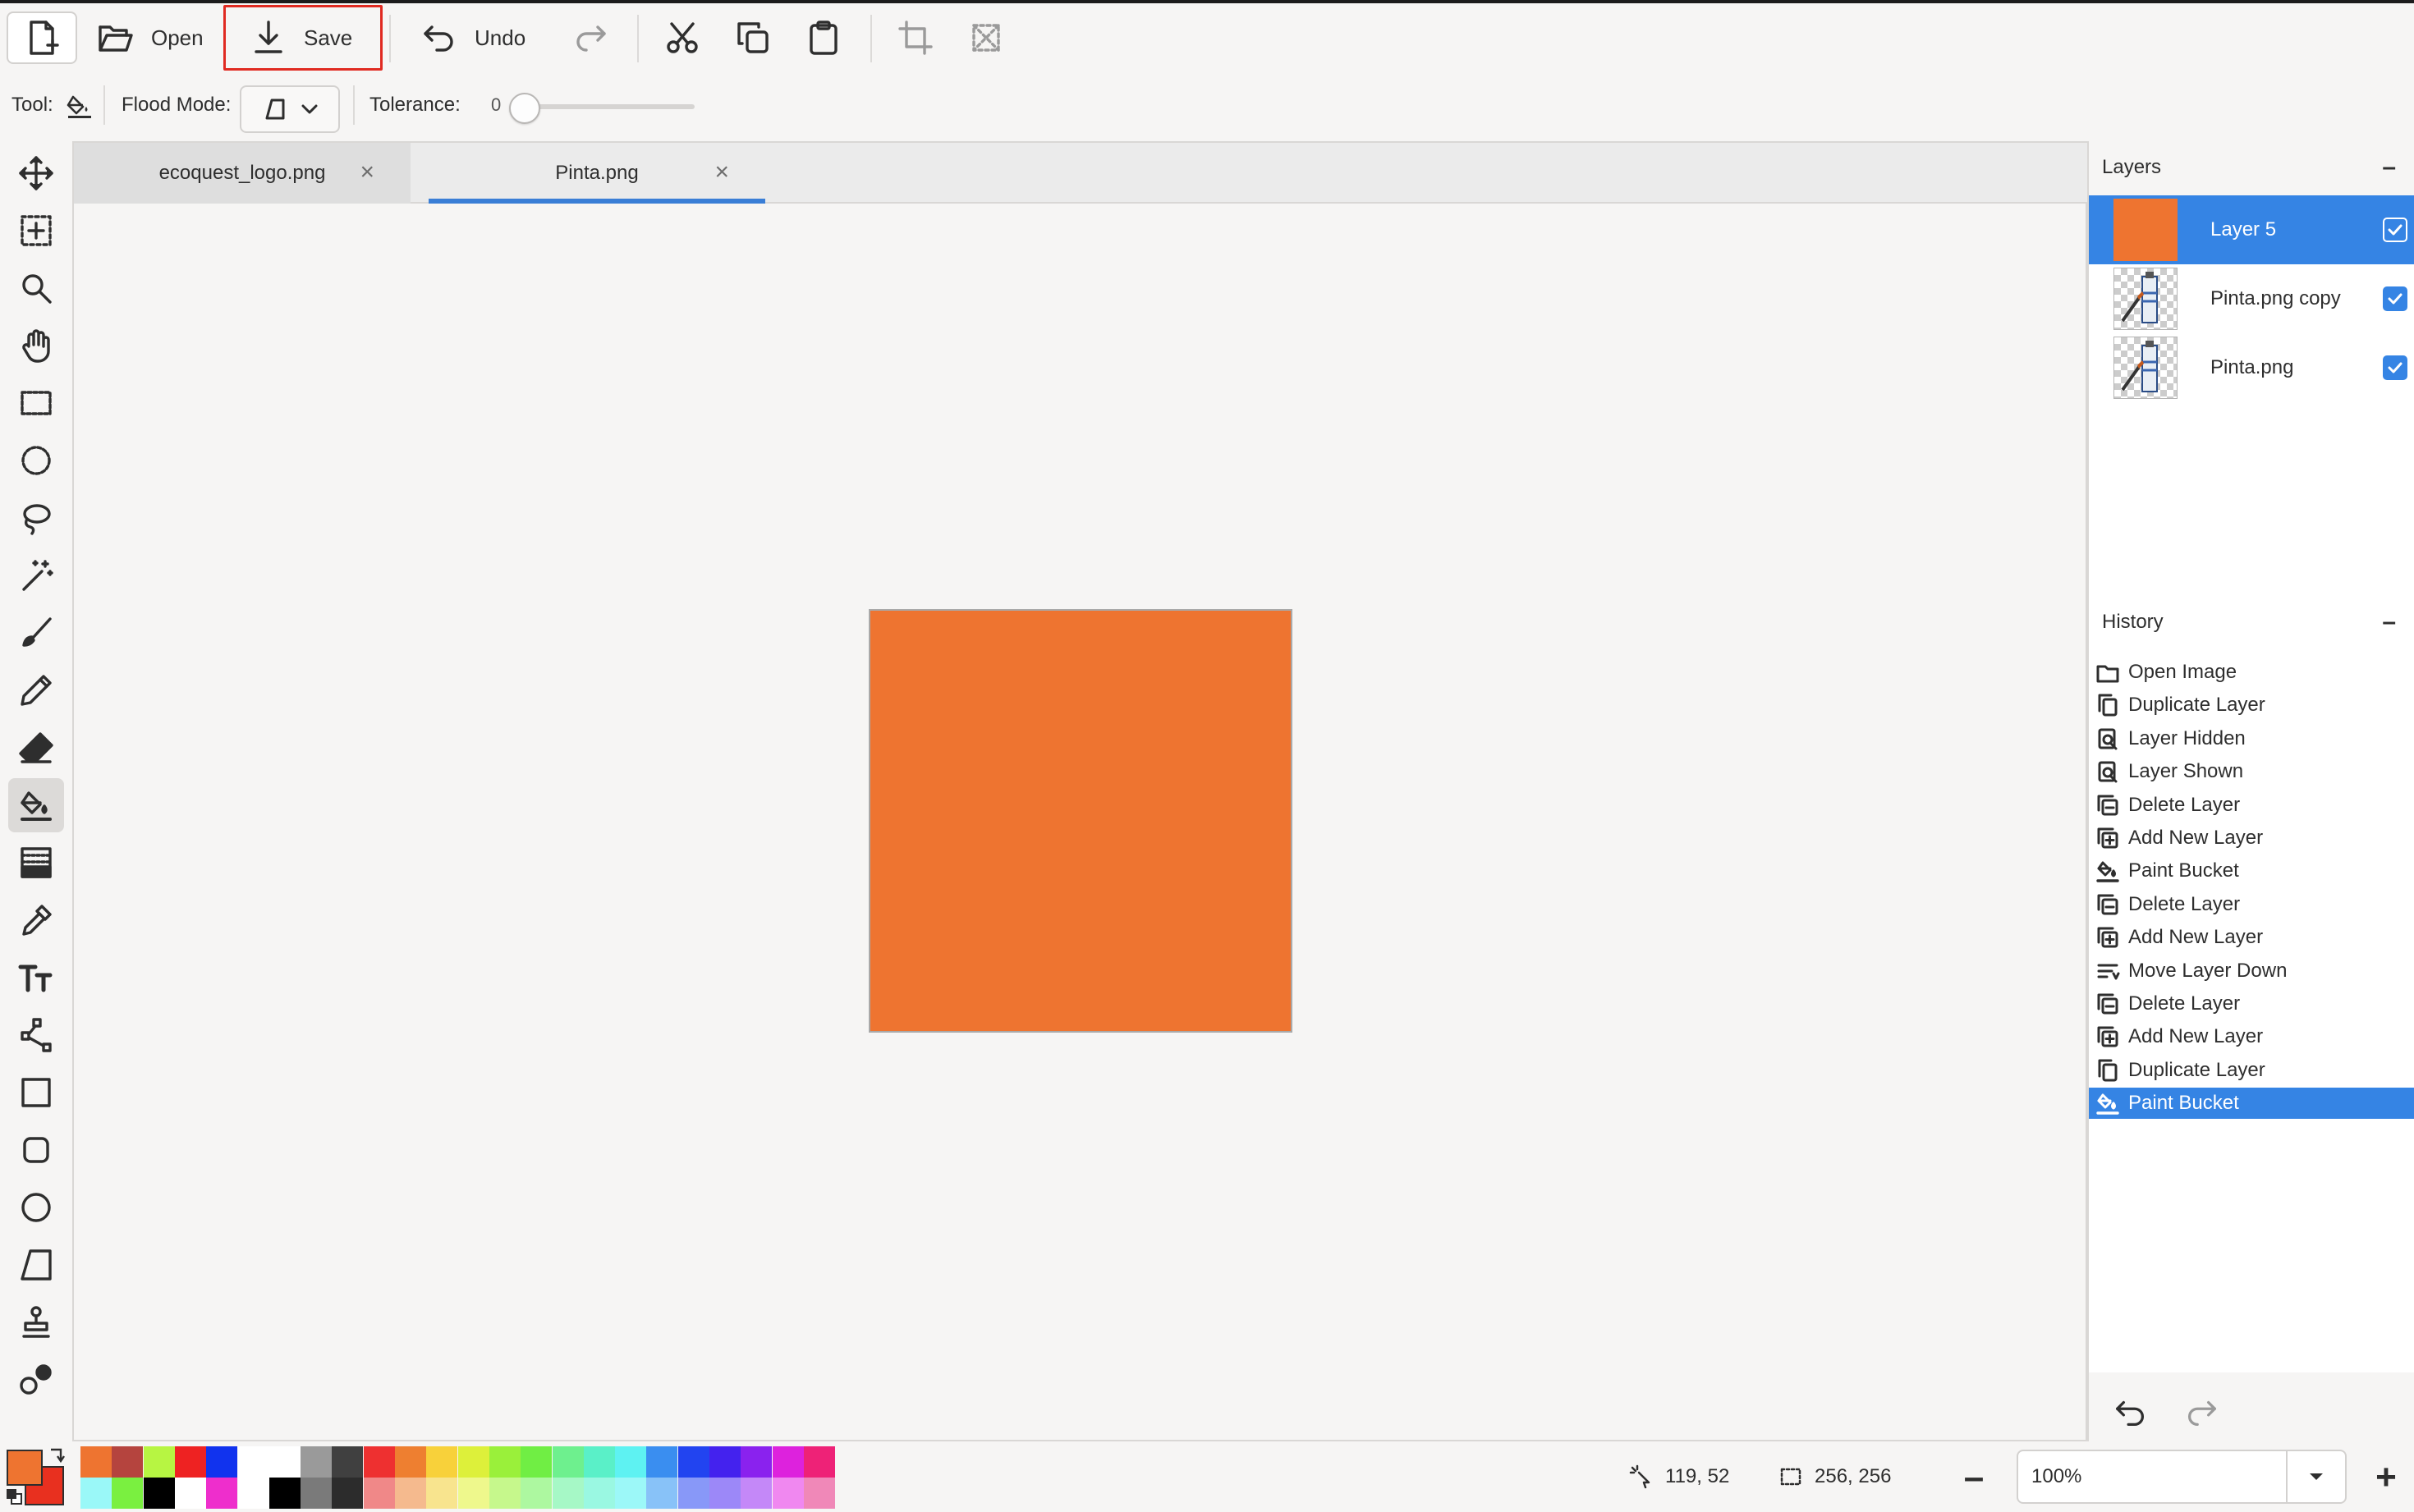  What do you see at coordinates (36, 1035) in the screenshot?
I see `line-curve-tool` at bounding box center [36, 1035].